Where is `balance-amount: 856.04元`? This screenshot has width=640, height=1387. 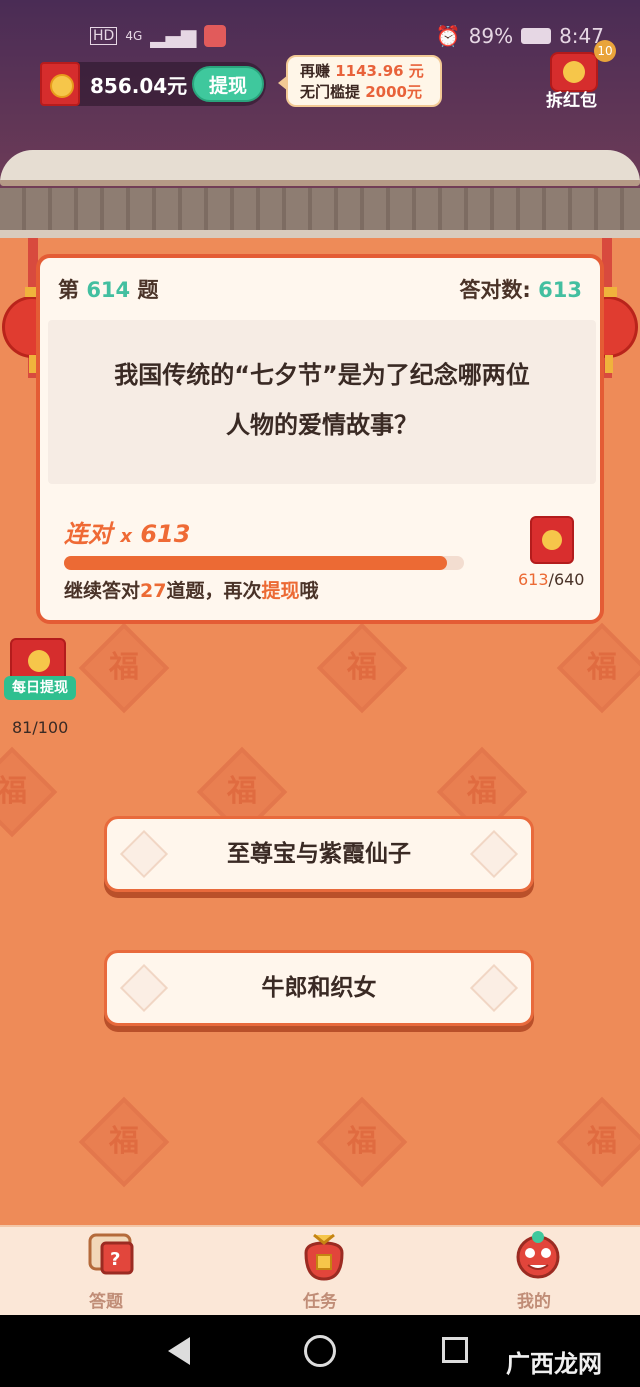 balance-amount: 856.04元 is located at coordinates (139, 86).